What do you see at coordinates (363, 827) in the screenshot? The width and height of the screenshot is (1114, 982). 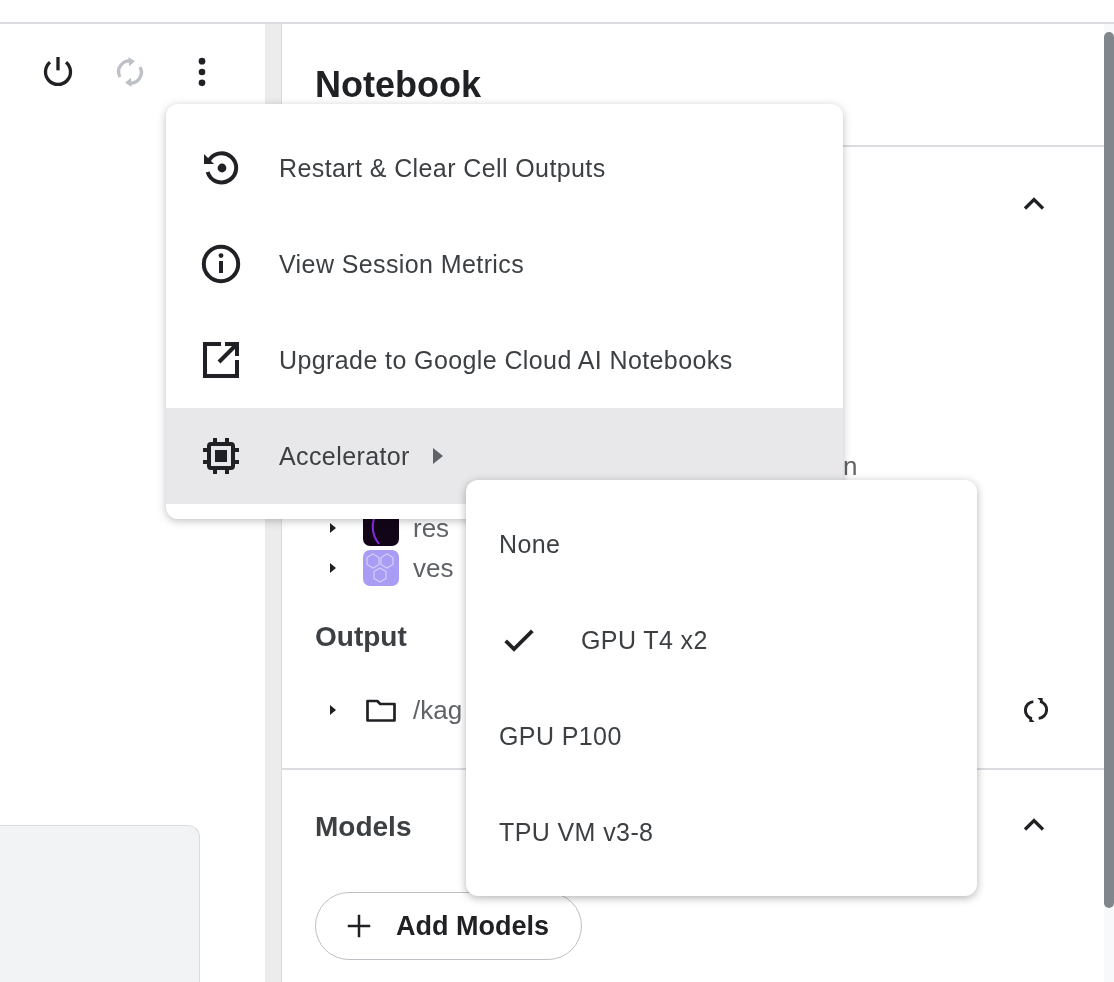 I see `section-heading: Models` at bounding box center [363, 827].